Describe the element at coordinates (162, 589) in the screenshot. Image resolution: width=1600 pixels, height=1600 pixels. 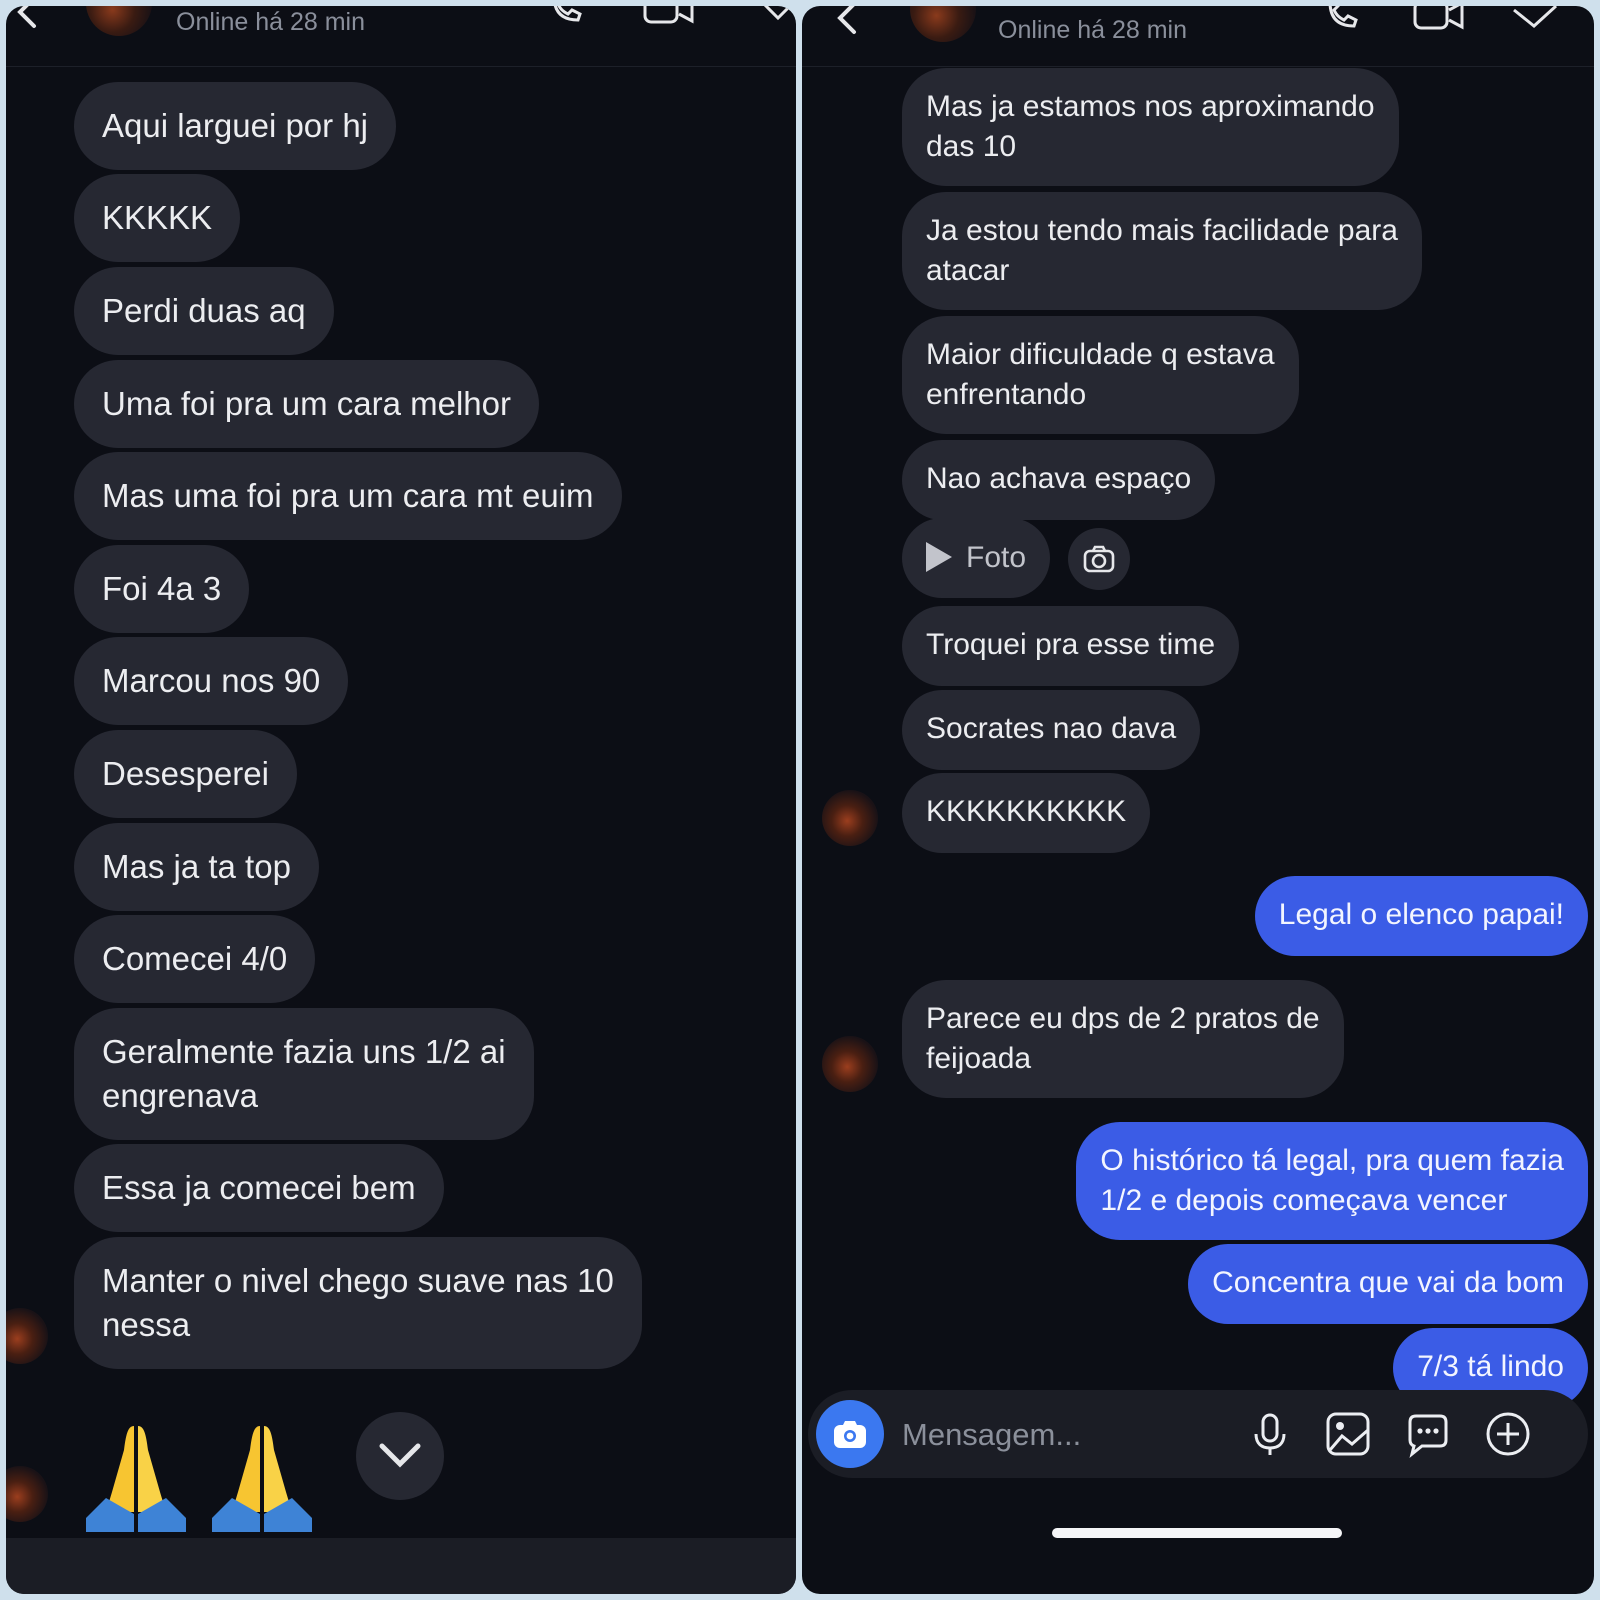
I see `message-bubble: Foi 4a 3` at that location.